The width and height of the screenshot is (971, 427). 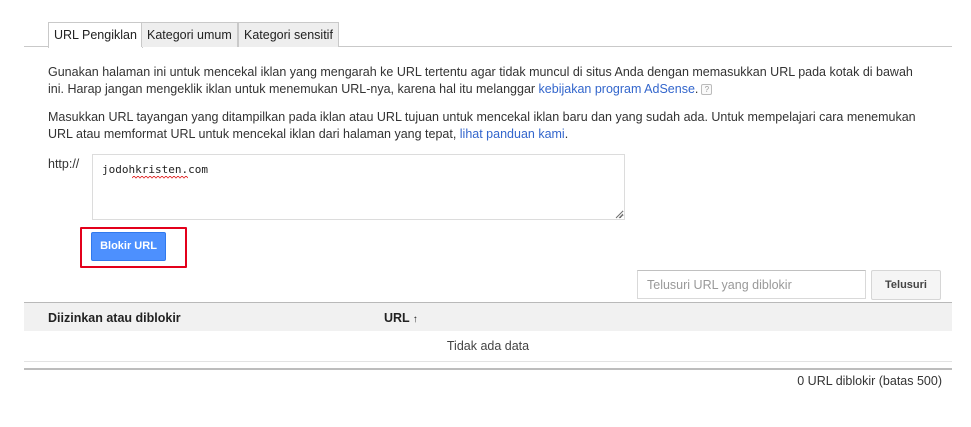 What do you see at coordinates (488, 369) in the screenshot?
I see `table-bottom-divider` at bounding box center [488, 369].